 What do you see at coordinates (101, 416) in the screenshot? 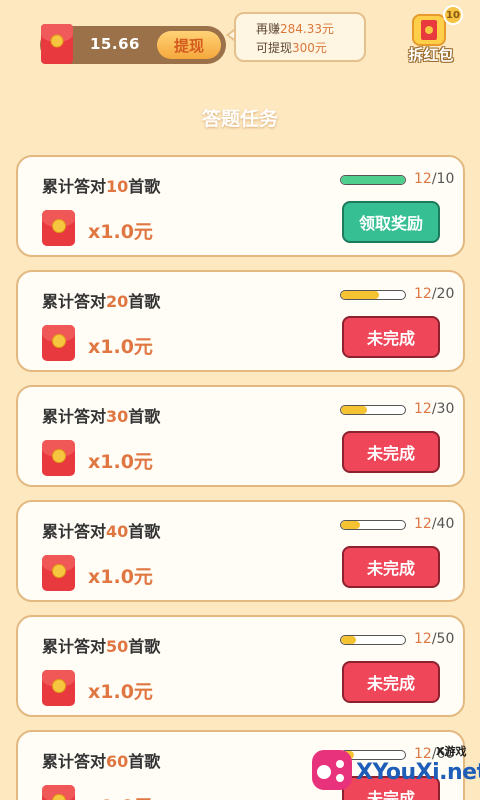
I see `task-title: 累计答对30首歌` at bounding box center [101, 416].